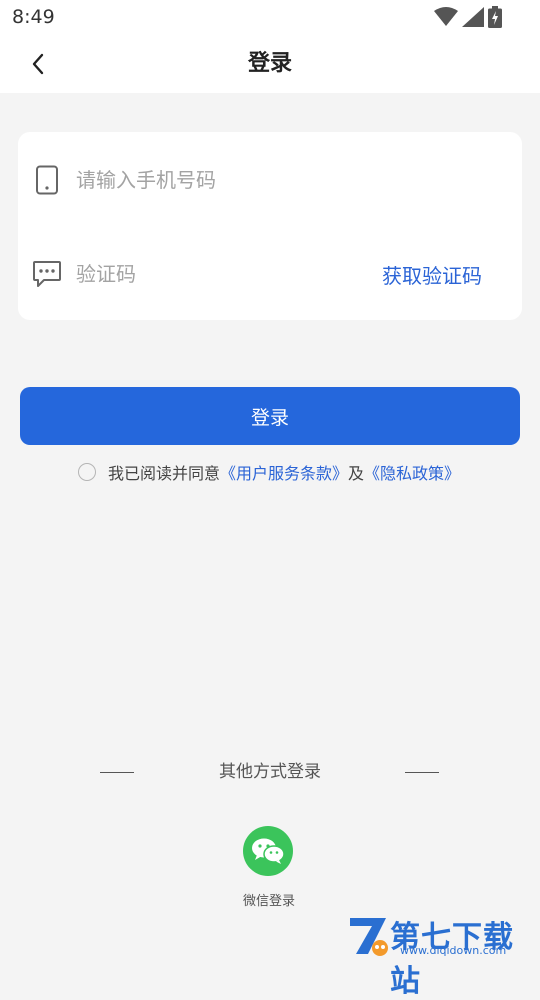 This screenshot has width=540, height=1000. What do you see at coordinates (473, 17) in the screenshot?
I see `signal-icon` at bounding box center [473, 17].